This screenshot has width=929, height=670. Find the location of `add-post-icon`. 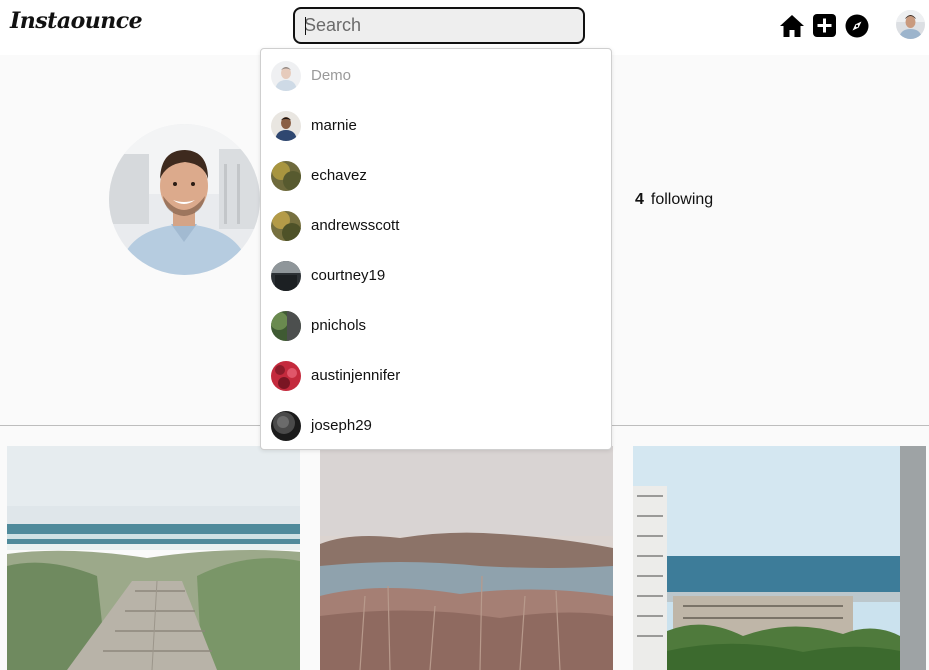

add-post-icon is located at coordinates (824, 25).